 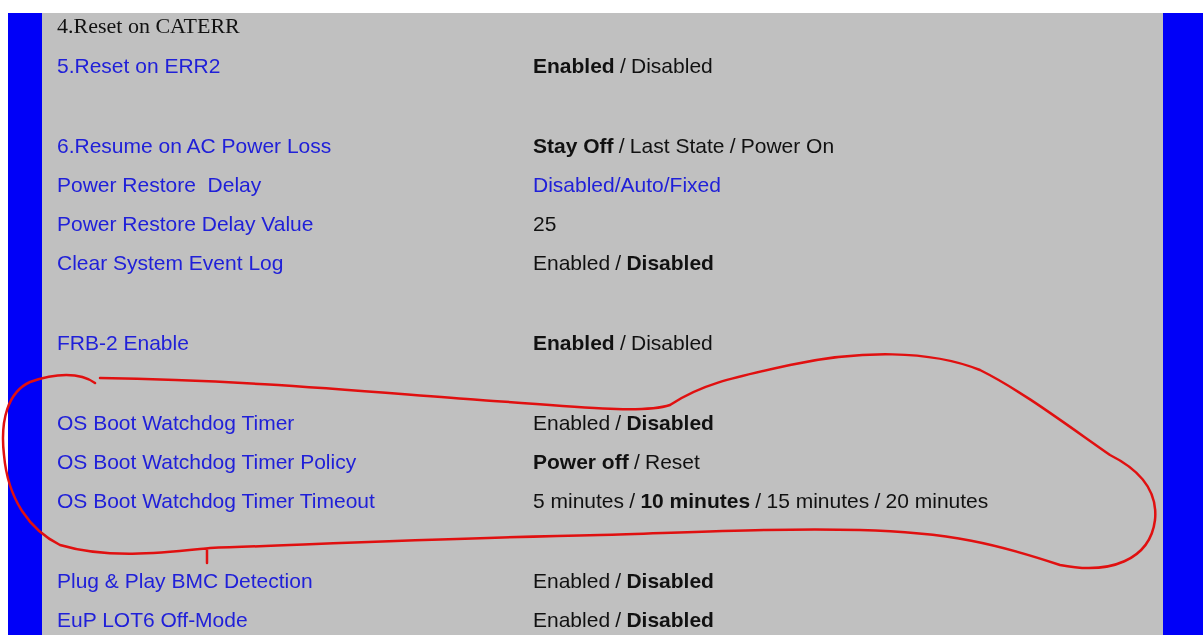 I want to click on option: Last State, so click(x=677, y=145).